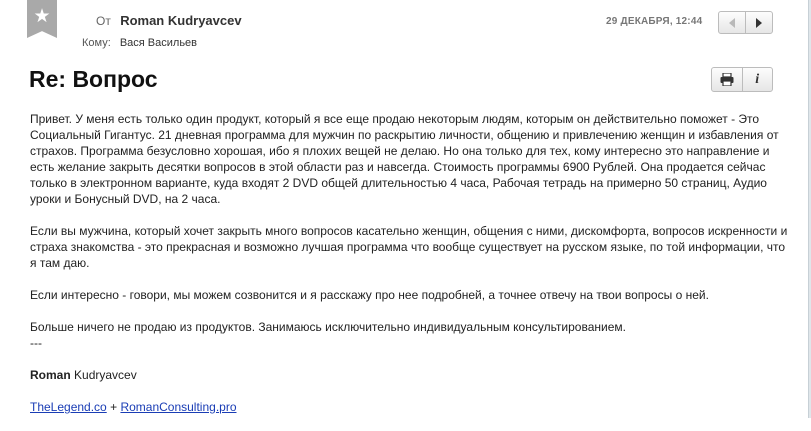  I want to click on message-subject: Re: Вопрос, so click(93, 79).